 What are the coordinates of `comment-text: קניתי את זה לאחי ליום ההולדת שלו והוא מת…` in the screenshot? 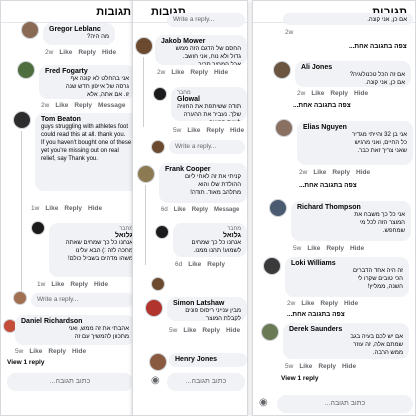 It's located at (212, 185).